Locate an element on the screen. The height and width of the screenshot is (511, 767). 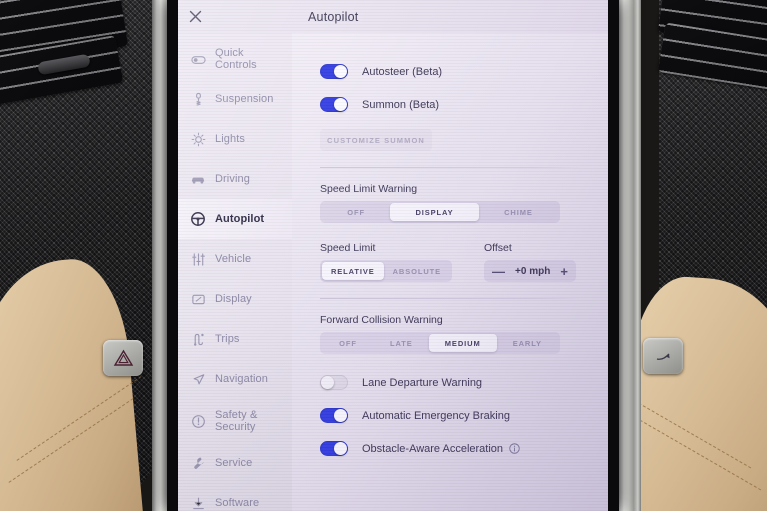
glovebox-icon is located at coordinates (663, 356).